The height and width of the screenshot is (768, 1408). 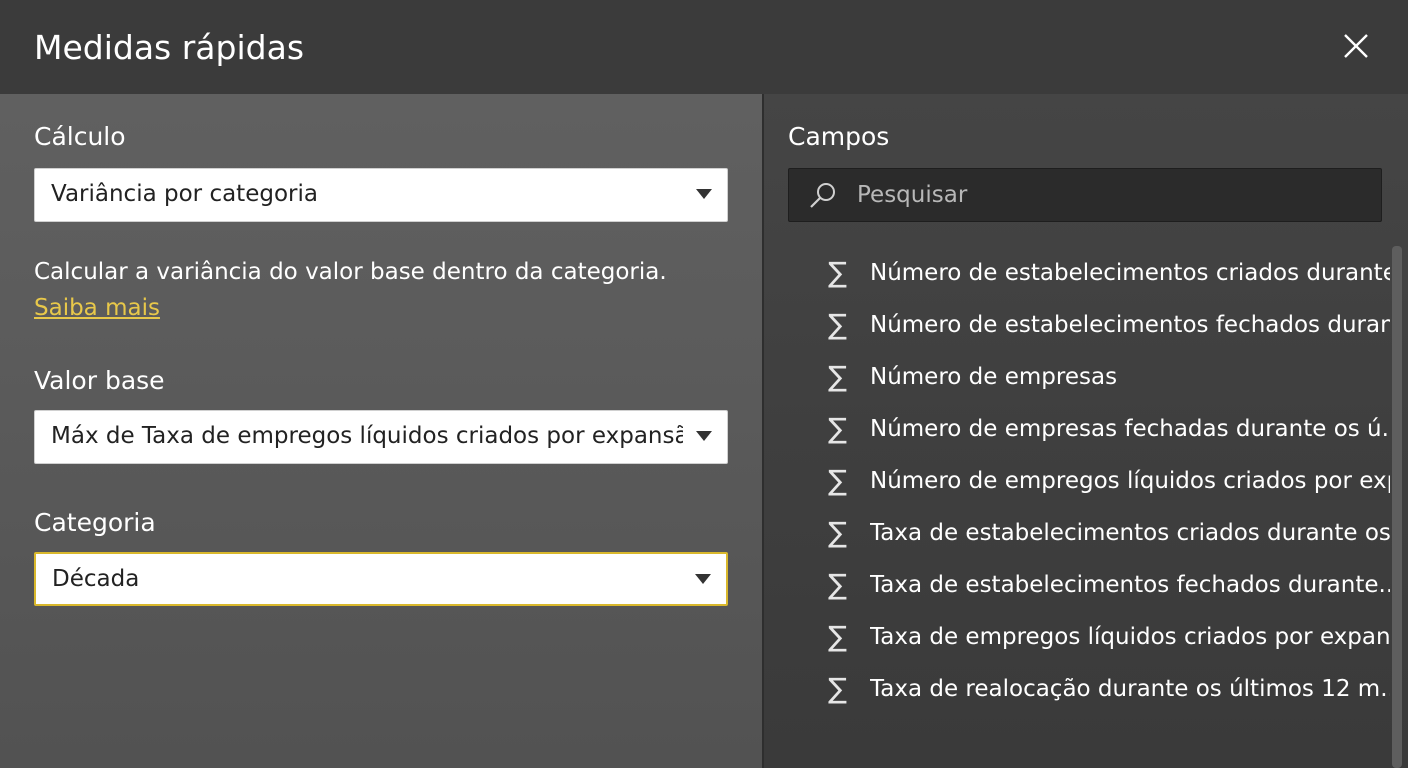 I want to click on close-button, so click(x=1356, y=48).